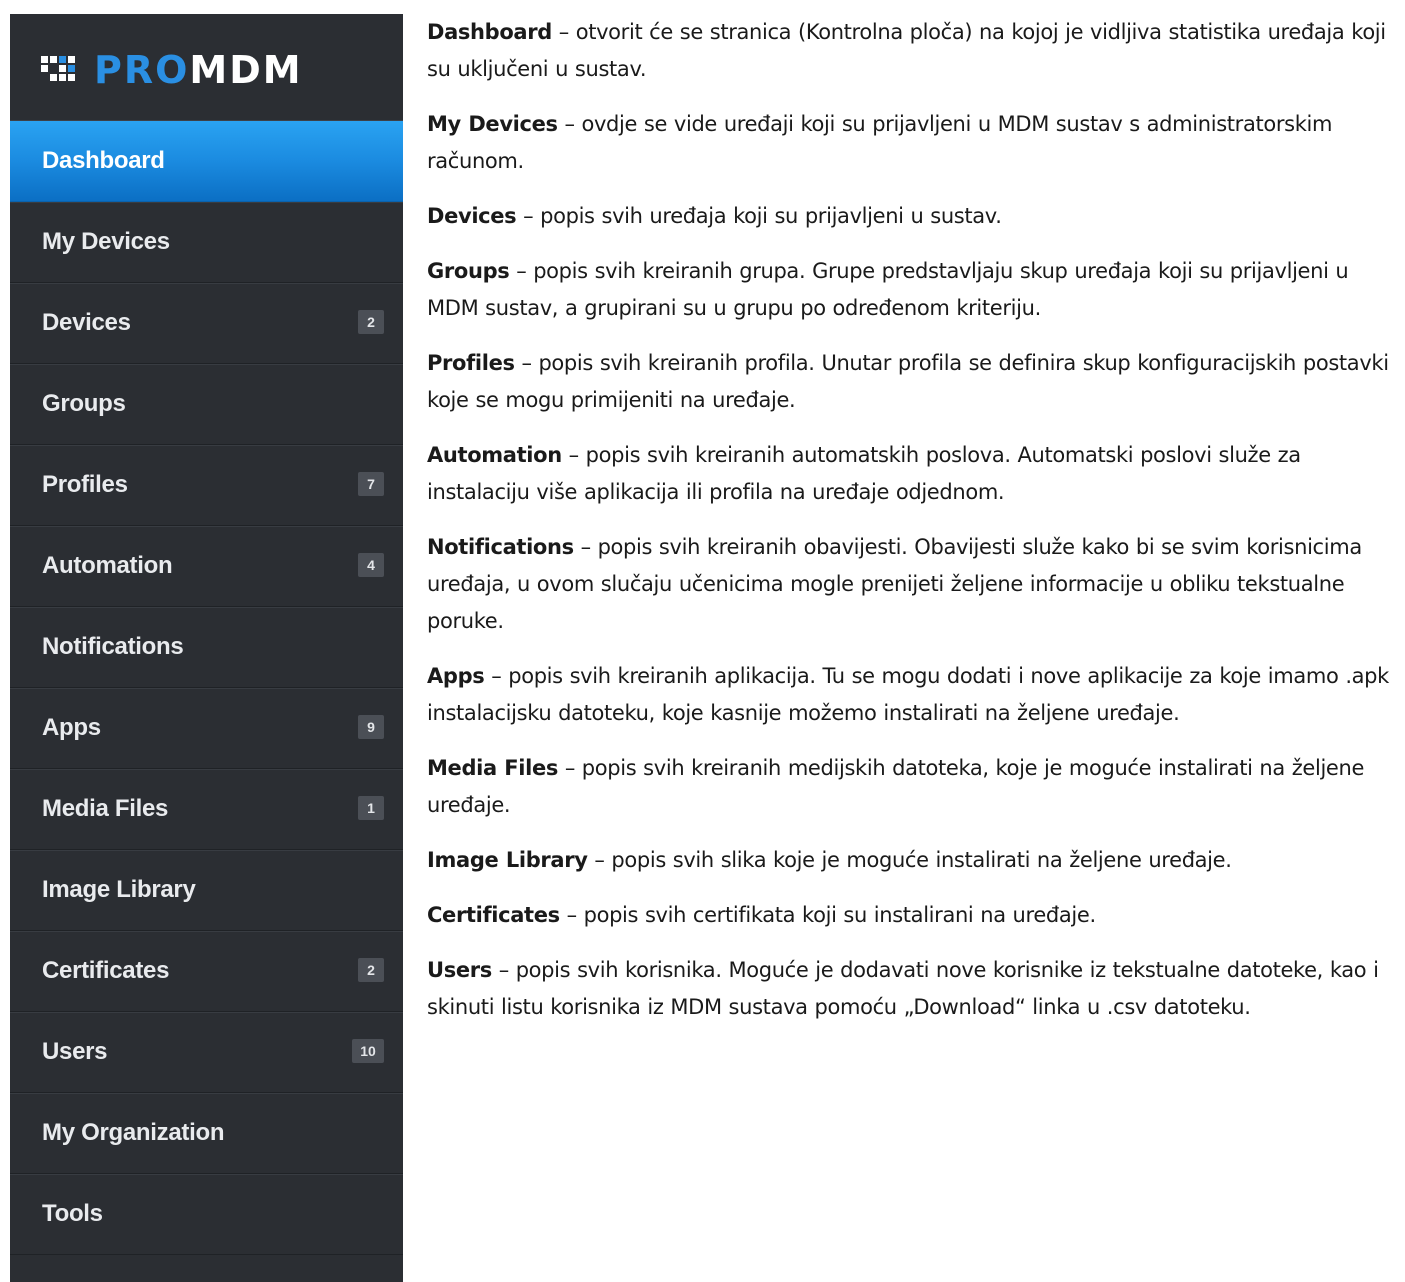  Describe the element at coordinates (84, 403) in the screenshot. I see `sidebar-item-label: Groups` at that location.